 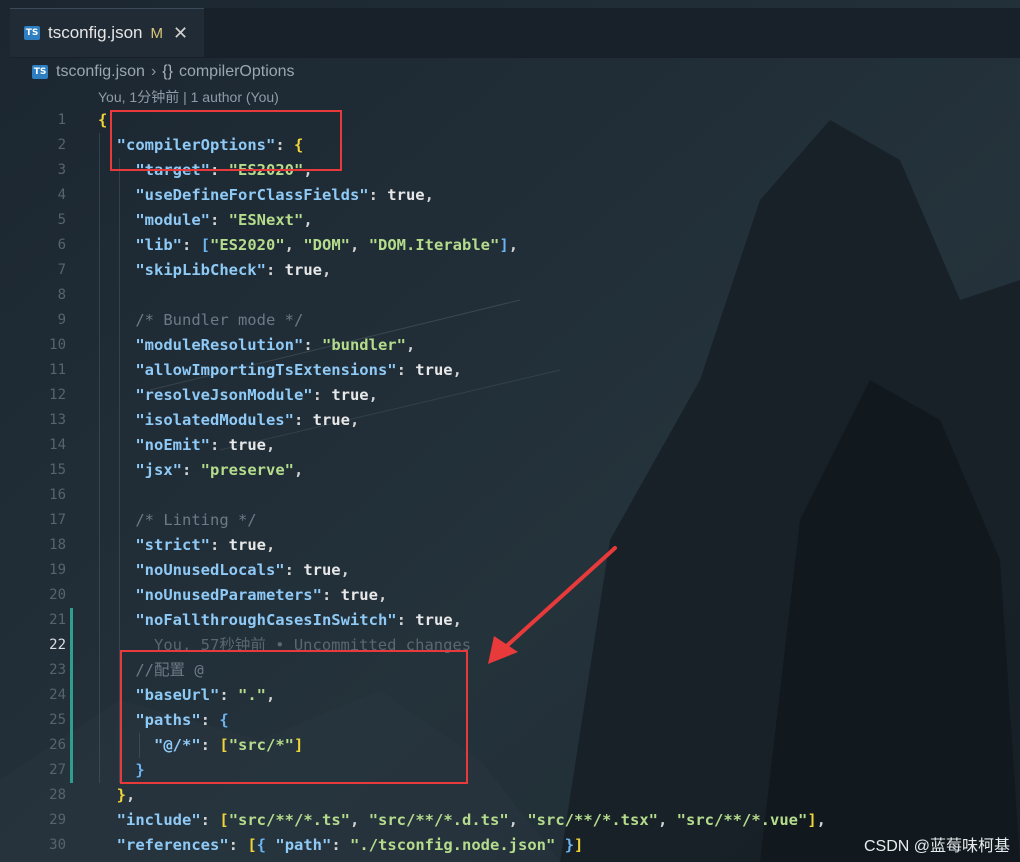 I want to click on code-token: "noUnusedLocals", so click(x=210, y=570).